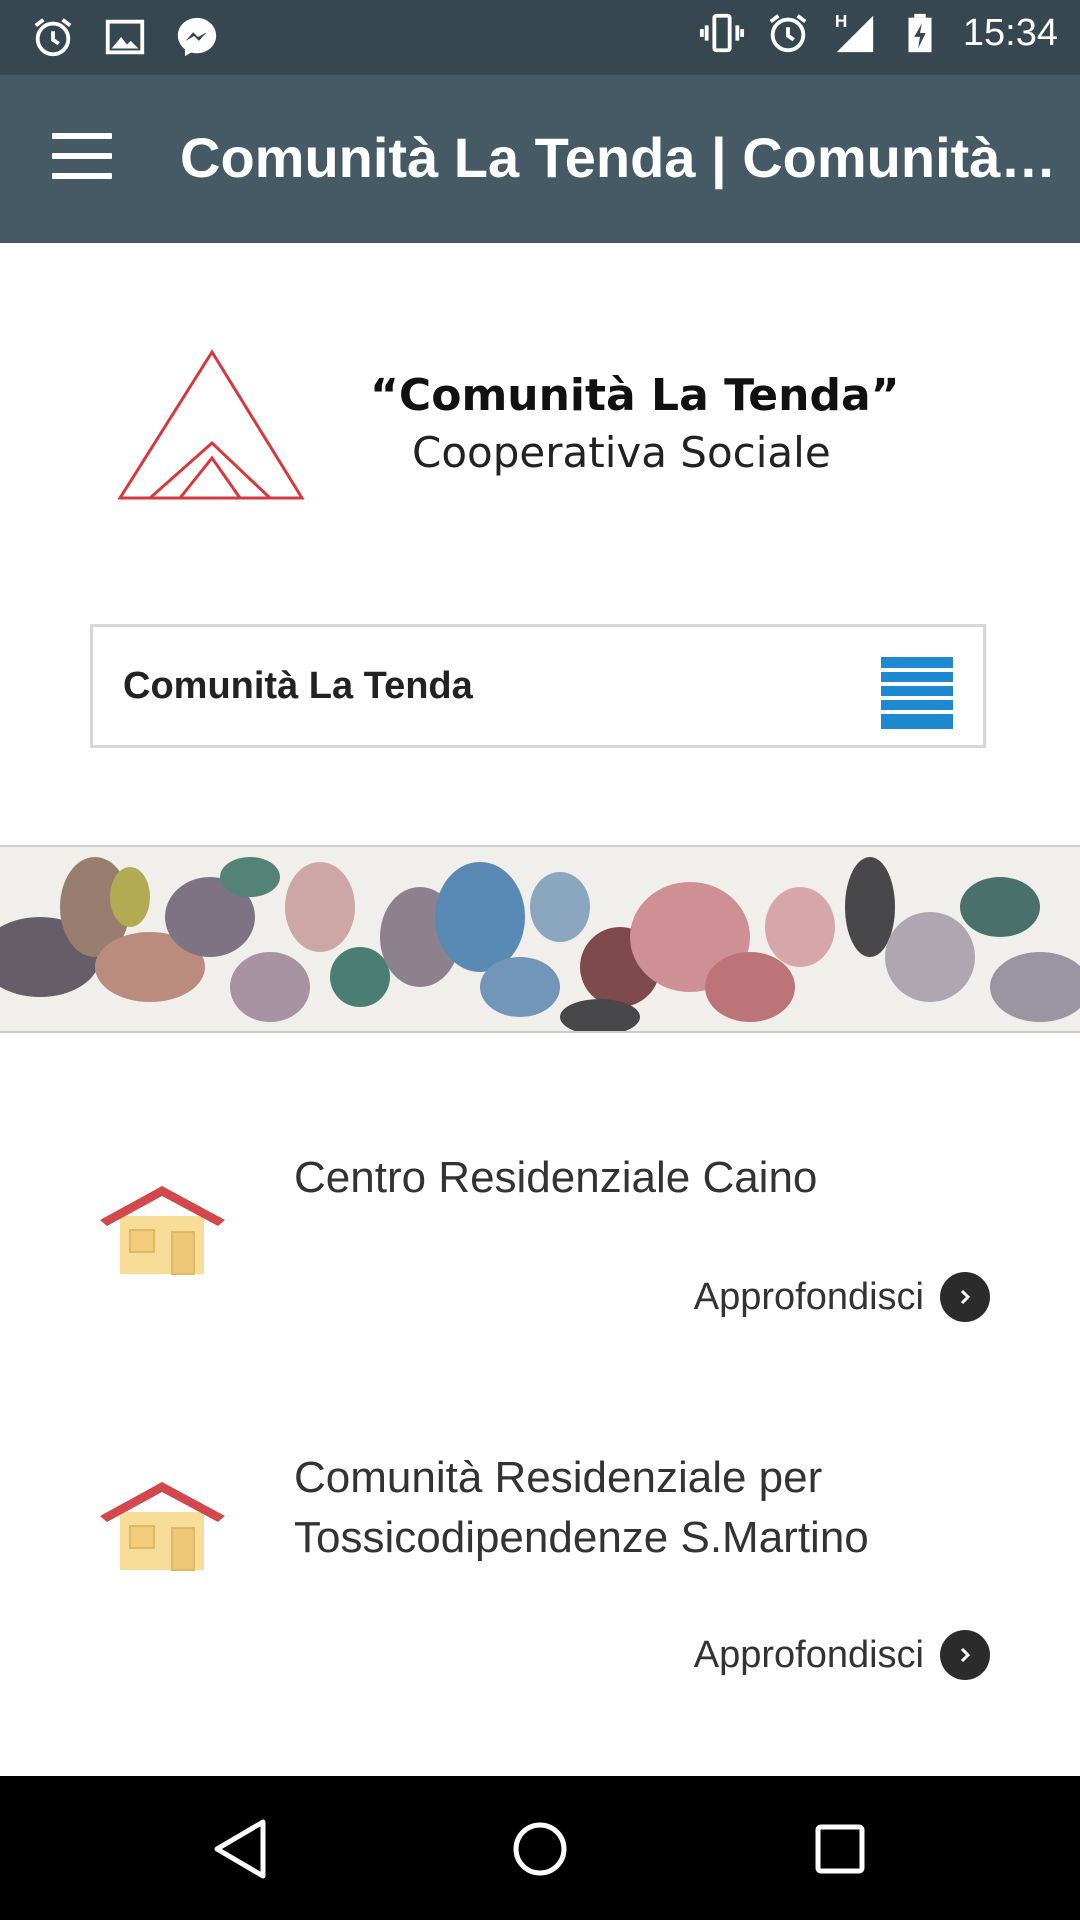 The image size is (1080, 1920). Describe the element at coordinates (1010, 32) in the screenshot. I see `status-time: 15:34` at that location.